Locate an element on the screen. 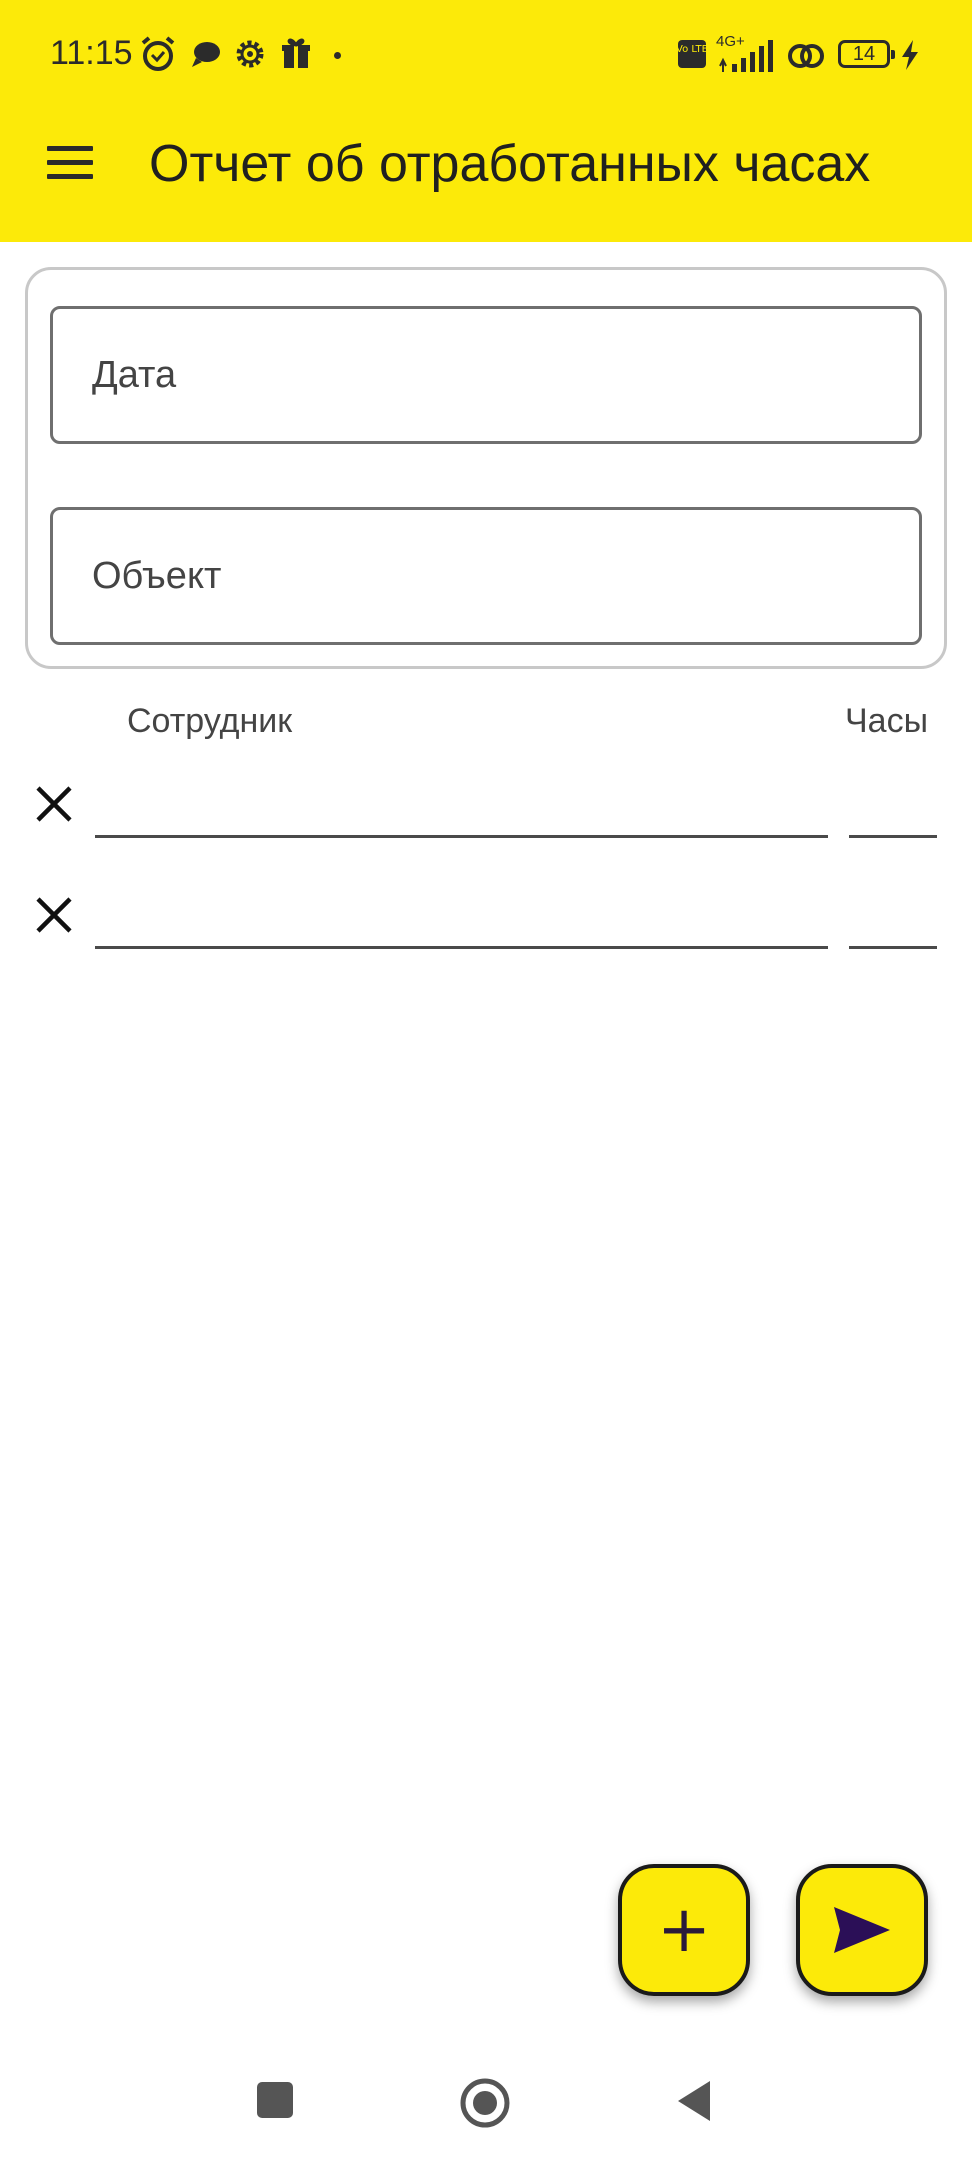 The image size is (972, 2160). system-nav-bar is located at coordinates (486, 2110).